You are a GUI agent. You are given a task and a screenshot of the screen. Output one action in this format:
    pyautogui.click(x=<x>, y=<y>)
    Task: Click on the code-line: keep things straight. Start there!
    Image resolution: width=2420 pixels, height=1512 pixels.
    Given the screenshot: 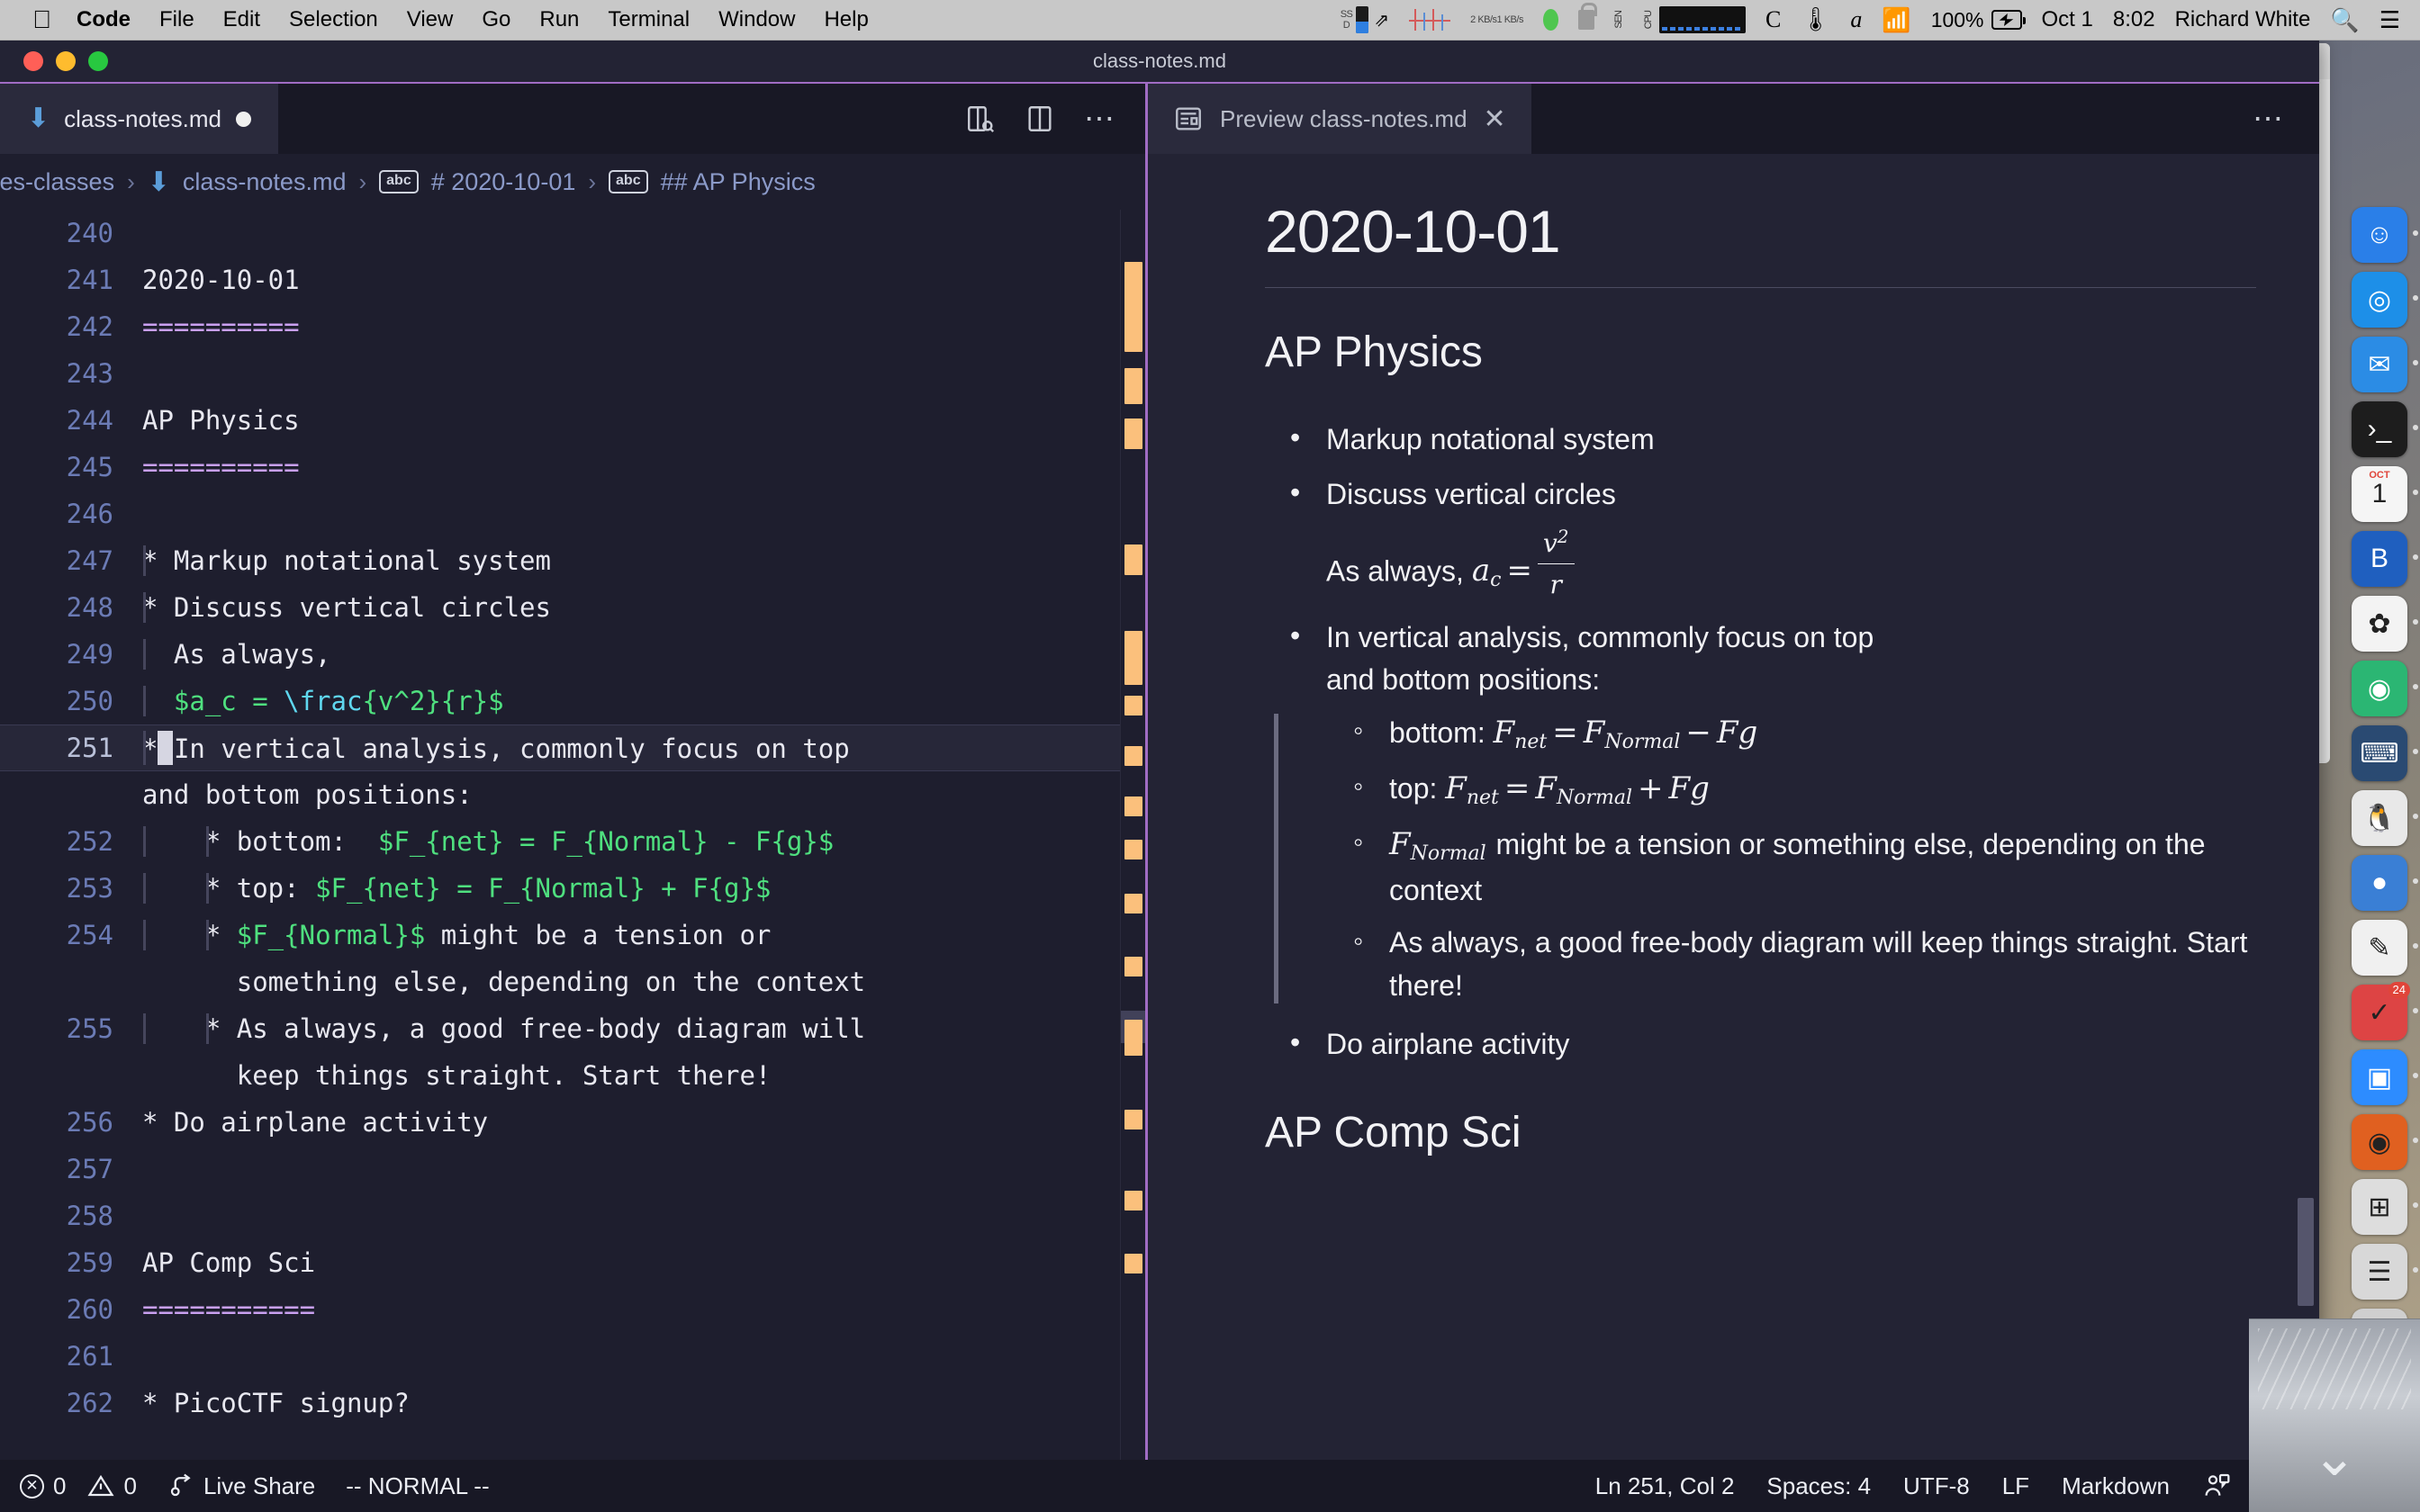 What is the action you would take?
    pyautogui.click(x=560, y=1075)
    